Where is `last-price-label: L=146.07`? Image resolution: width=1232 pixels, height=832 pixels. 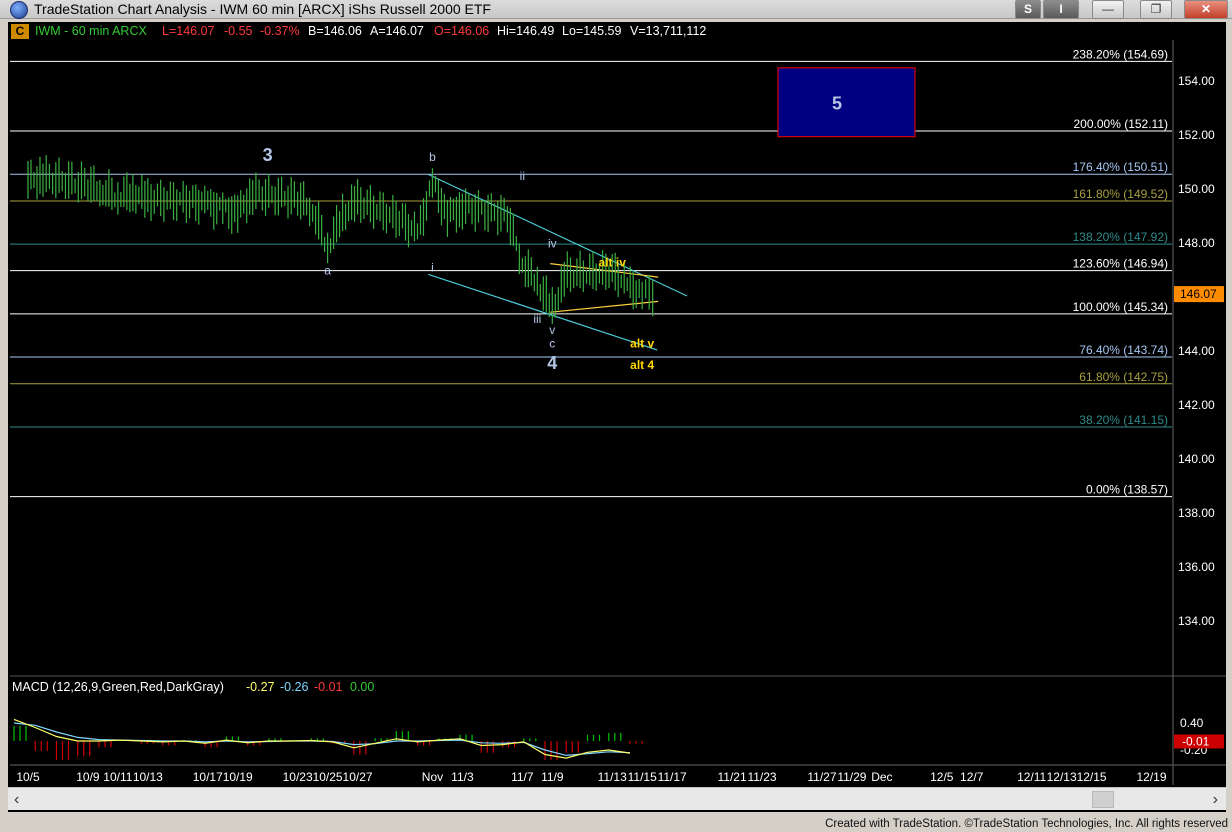 last-price-label: L=146.07 is located at coordinates (188, 31).